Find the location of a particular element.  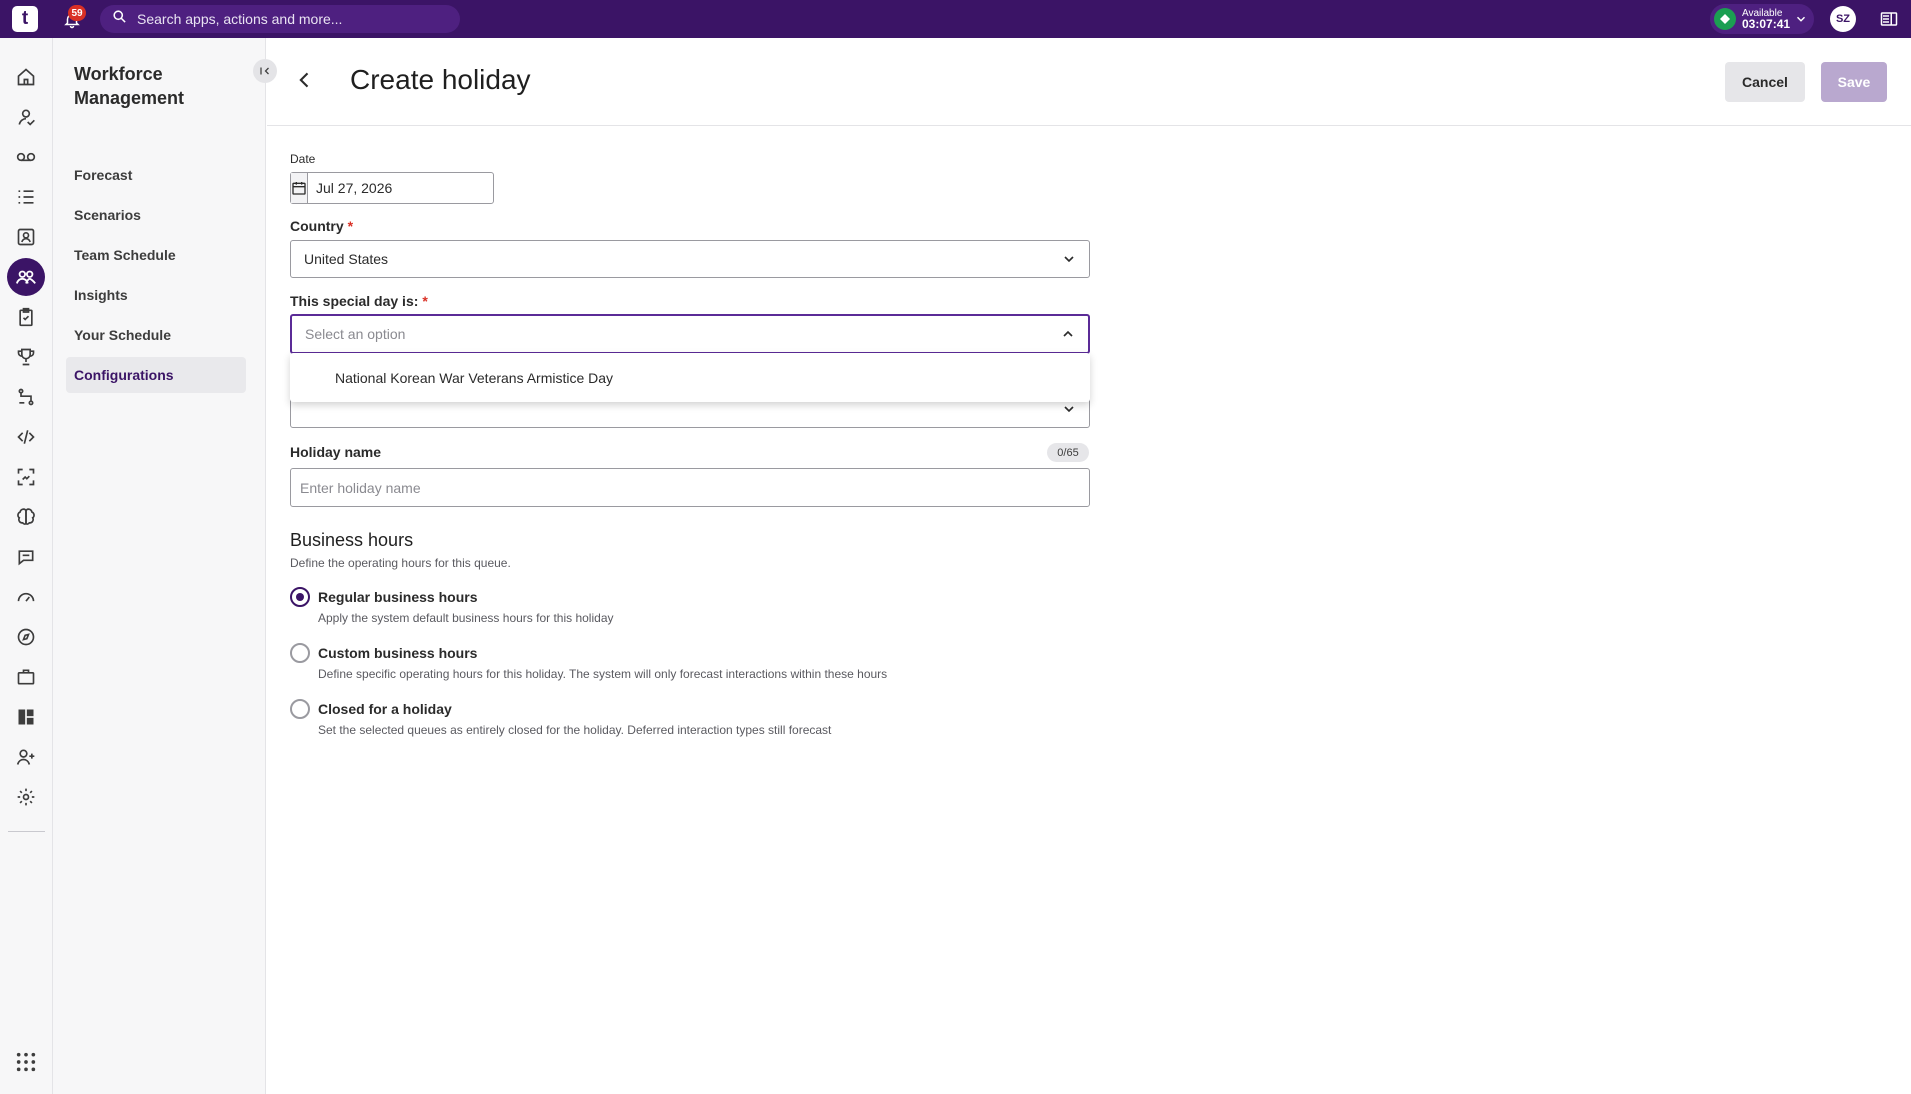

search-icon is located at coordinates (119, 19).